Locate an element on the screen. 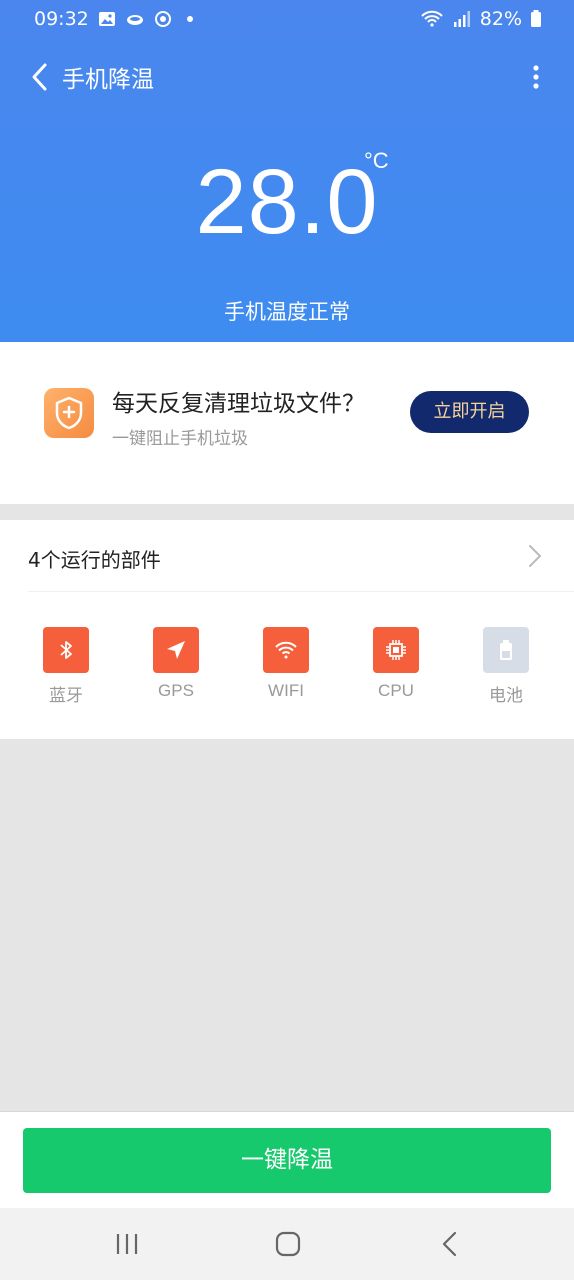 The height and width of the screenshot is (1280, 574). gps-icon is located at coordinates (176, 650).